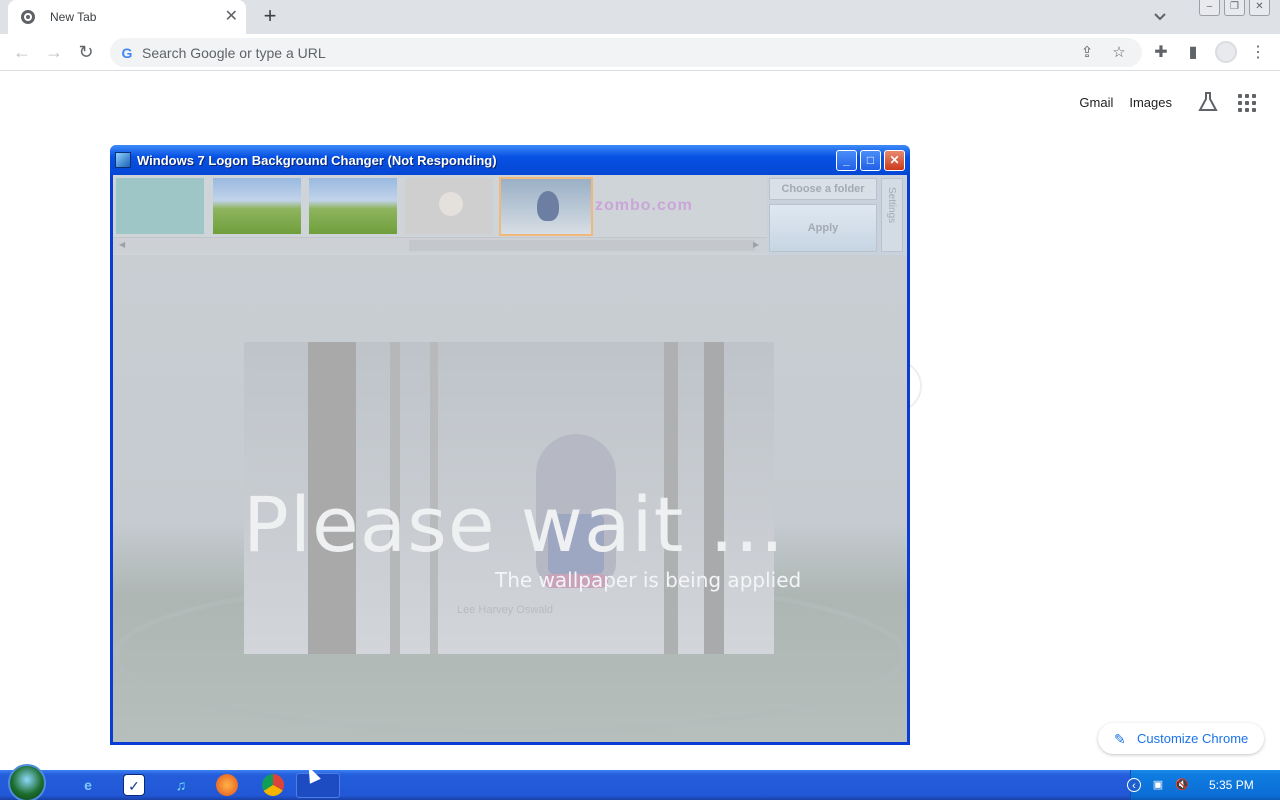 This screenshot has height=800, width=1280. What do you see at coordinates (1158, 785) in the screenshot?
I see `network-icon: ▣` at bounding box center [1158, 785].